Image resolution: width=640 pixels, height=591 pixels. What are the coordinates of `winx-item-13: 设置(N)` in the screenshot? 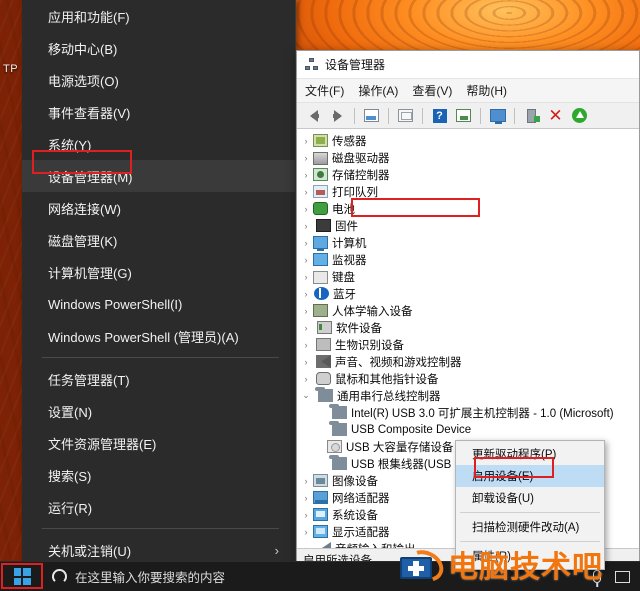 It's located at (158, 411).